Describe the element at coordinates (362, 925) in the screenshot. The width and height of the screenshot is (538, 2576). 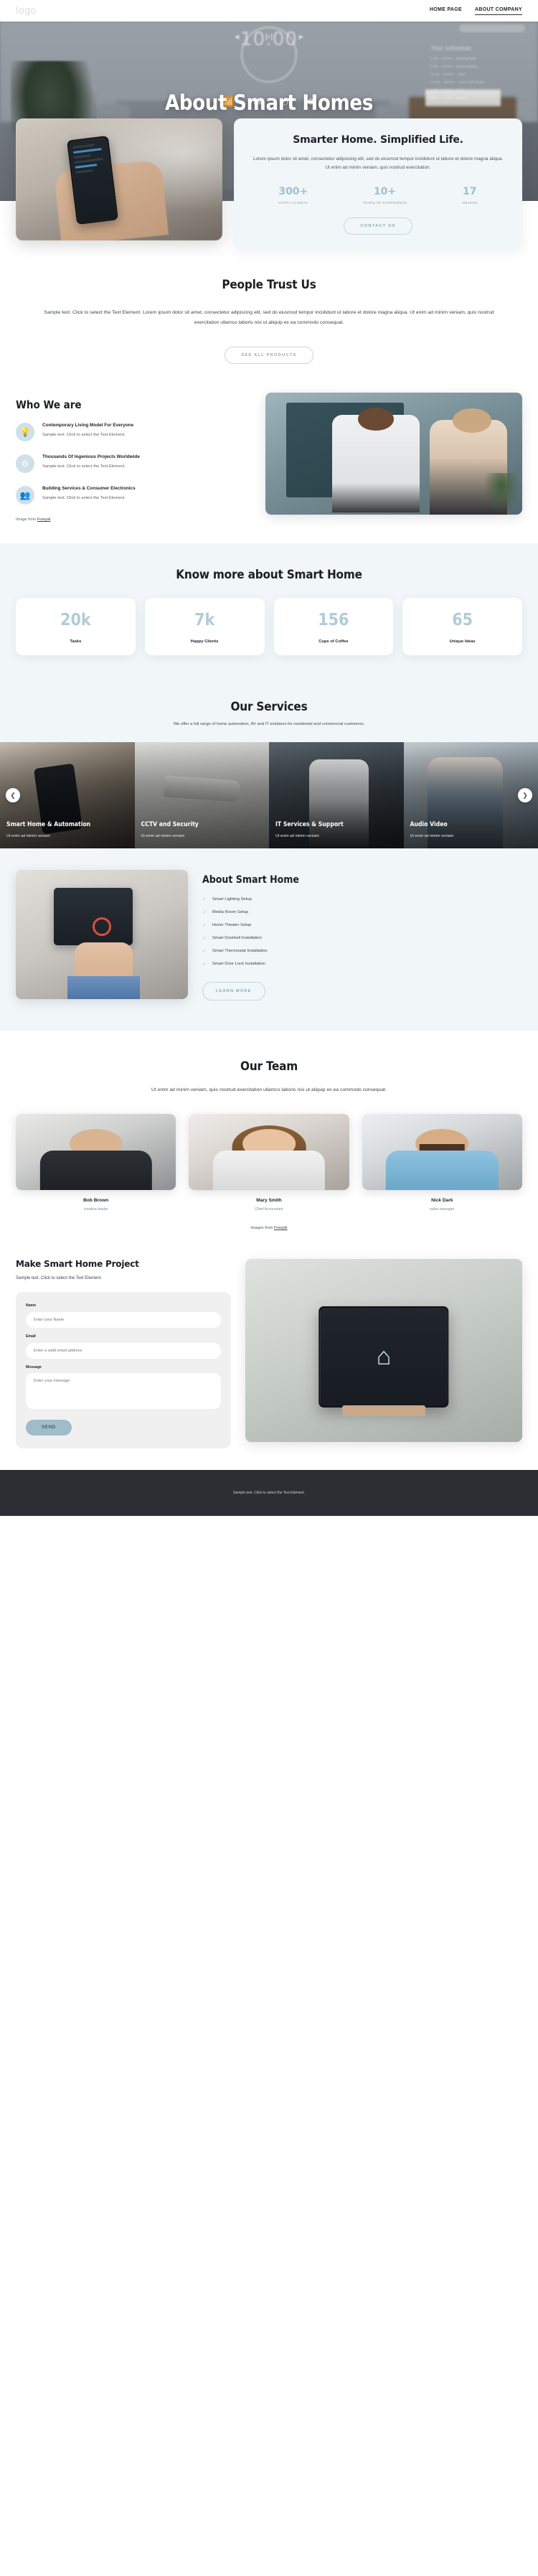
I see `checklist-item: ✓ Home Theater Setup` at that location.